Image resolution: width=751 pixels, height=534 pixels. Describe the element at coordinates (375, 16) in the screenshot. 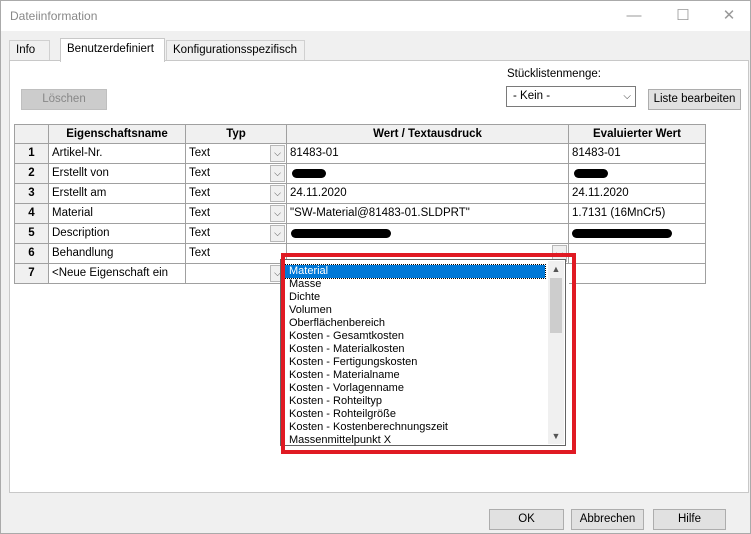

I see `title-bar: Dateiinformation — ☐ ✕` at that location.